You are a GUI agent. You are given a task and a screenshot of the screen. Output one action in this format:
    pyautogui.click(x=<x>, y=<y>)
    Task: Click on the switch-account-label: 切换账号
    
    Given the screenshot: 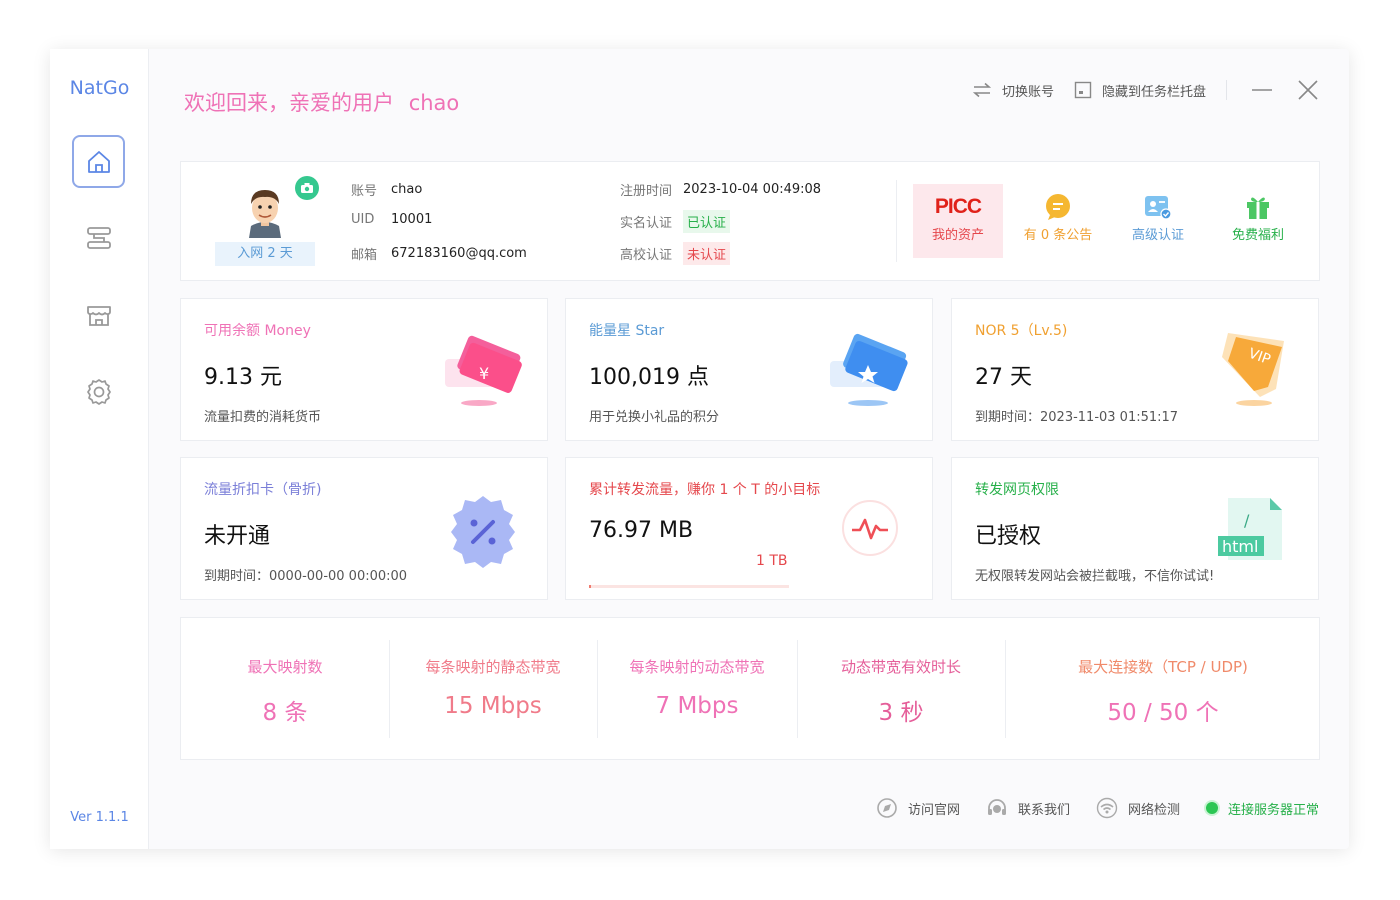 What is the action you would take?
    pyautogui.click(x=1027, y=92)
    